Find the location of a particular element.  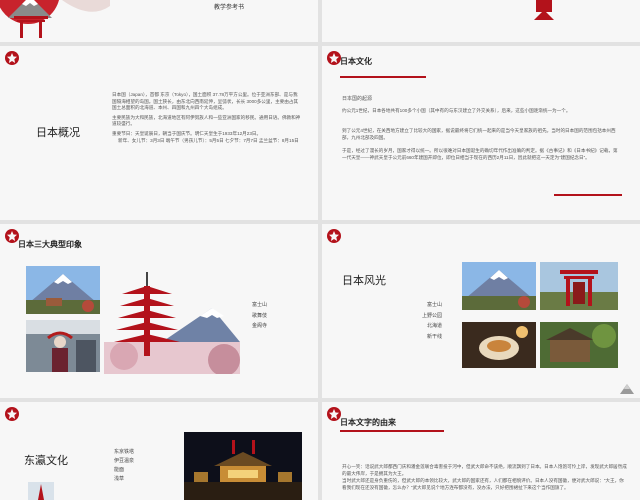

bullet-3: 重要节日：天皇诞辰日，朝当于国庆节。明仁天皇生于1933年12月23日。 is located at coordinates (187, 133).